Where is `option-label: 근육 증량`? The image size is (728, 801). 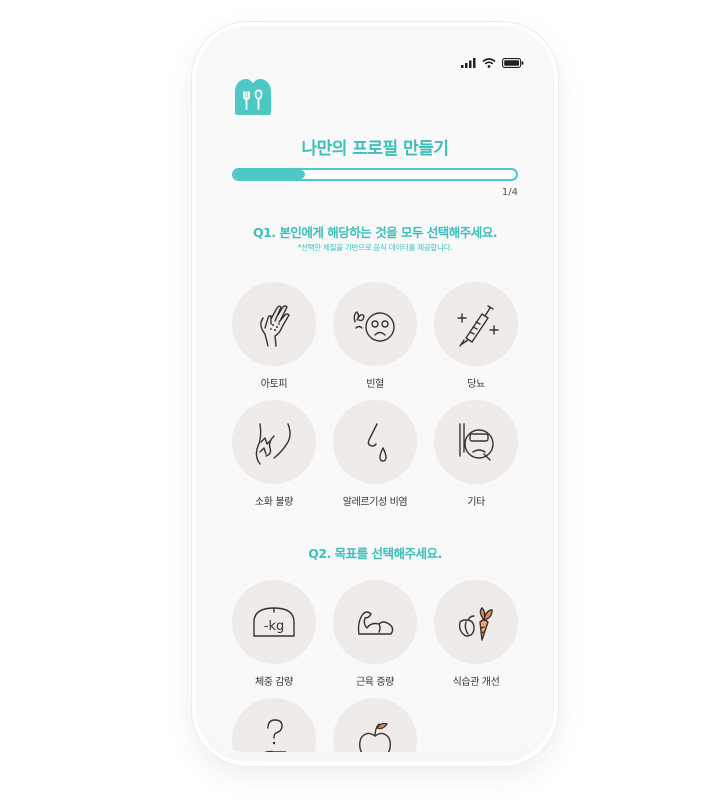
option-label: 근육 증량 is located at coordinates (375, 682).